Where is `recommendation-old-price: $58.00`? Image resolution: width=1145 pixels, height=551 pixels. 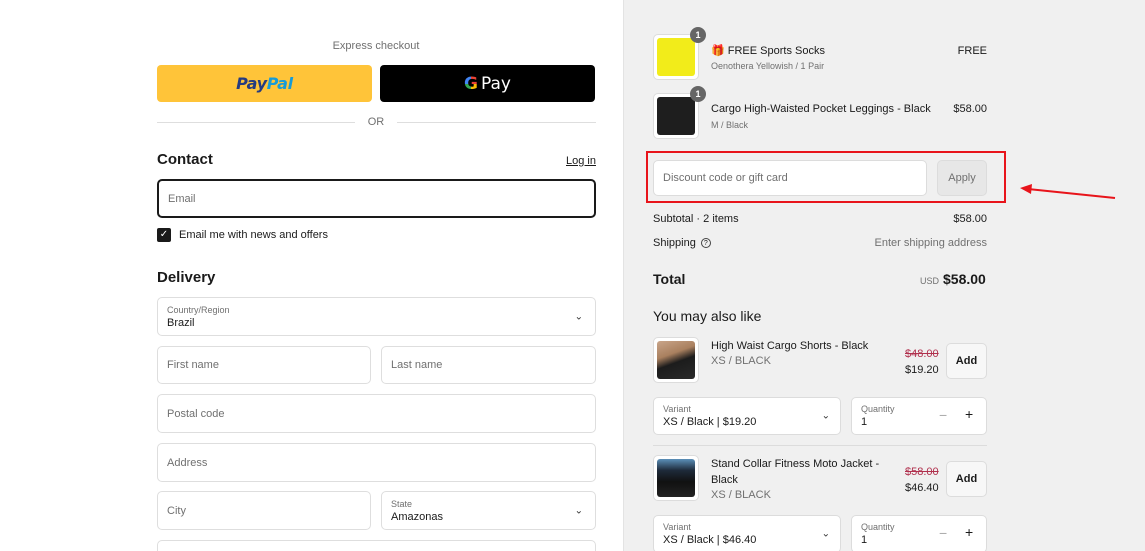 recommendation-old-price: $58.00 is located at coordinates (922, 472).